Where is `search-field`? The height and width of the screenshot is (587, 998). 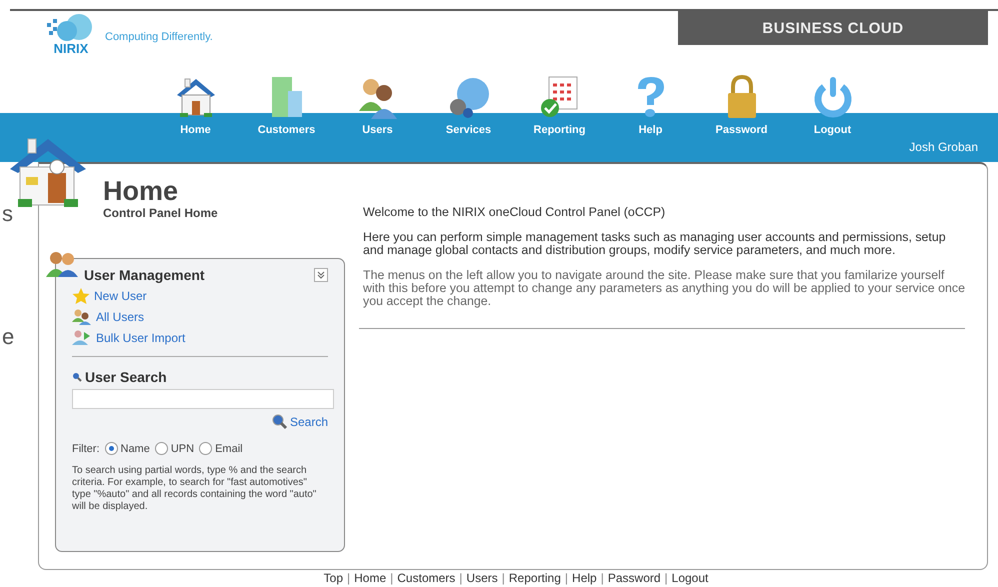 search-field is located at coordinates (203, 399).